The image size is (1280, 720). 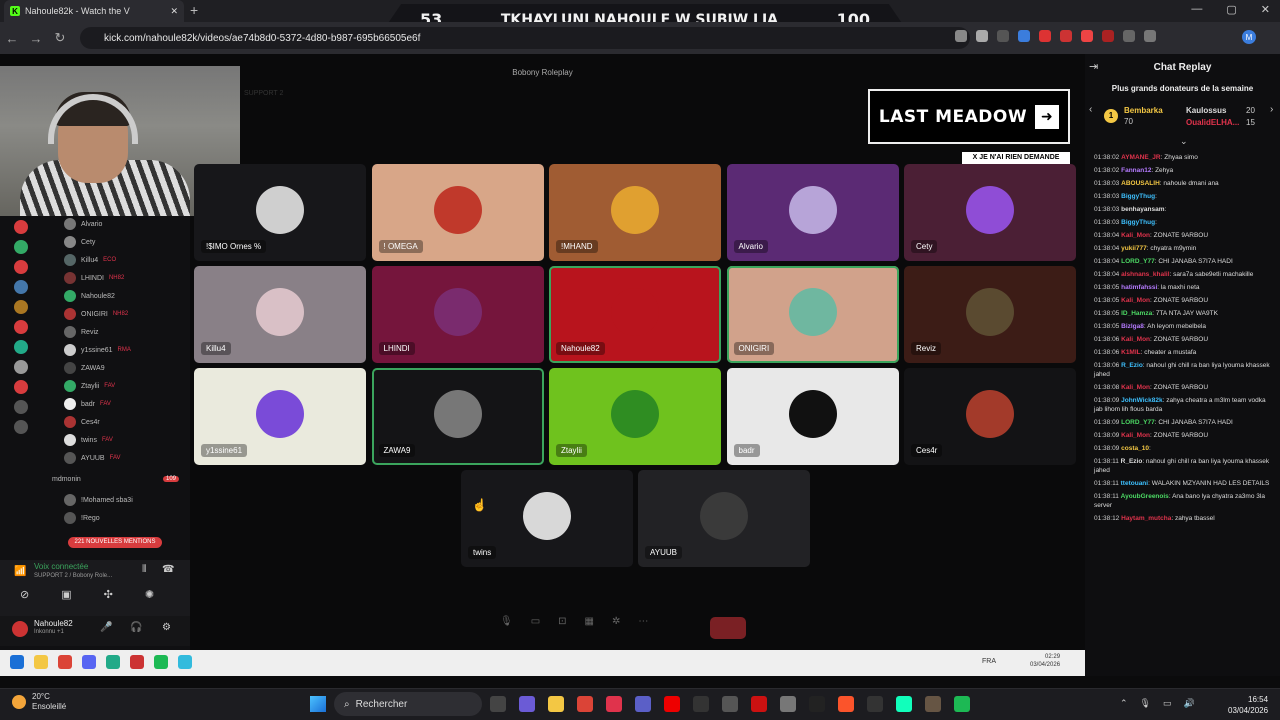 What do you see at coordinates (1142, 209) in the screenshot?
I see `message-user: benhayansam` at bounding box center [1142, 209].